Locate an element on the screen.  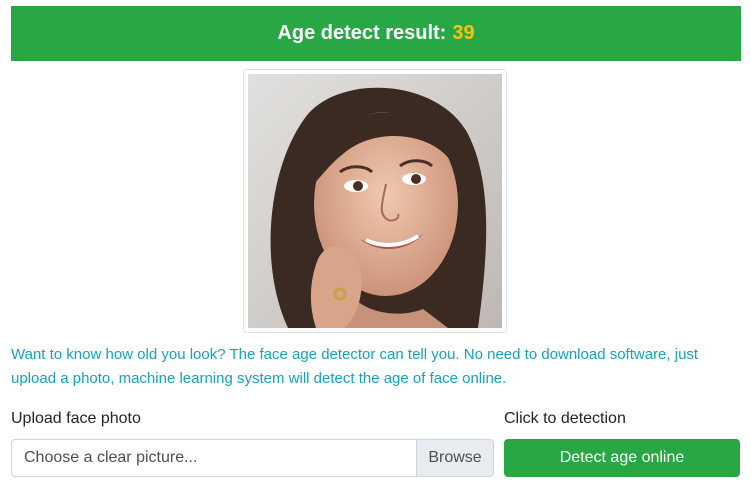
browse-button: Browse is located at coordinates (454, 458).